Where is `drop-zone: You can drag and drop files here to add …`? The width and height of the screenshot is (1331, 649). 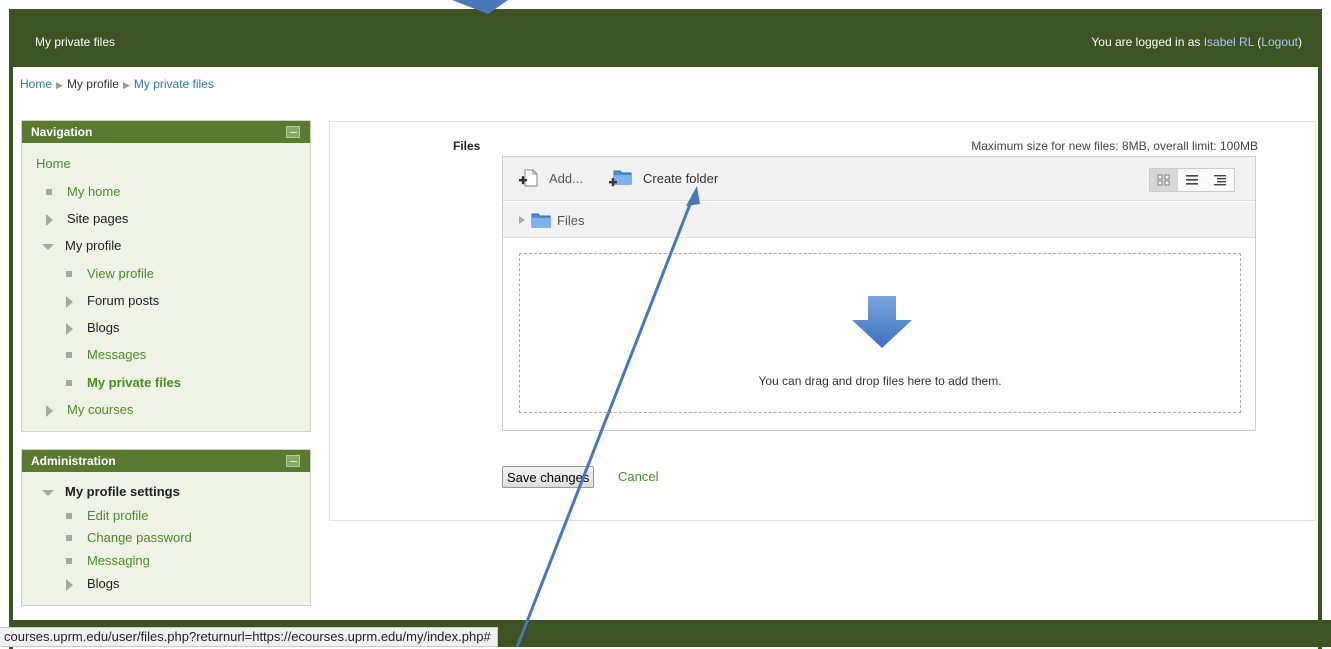
drop-zone: You can drag and drop files here to add … is located at coordinates (880, 333).